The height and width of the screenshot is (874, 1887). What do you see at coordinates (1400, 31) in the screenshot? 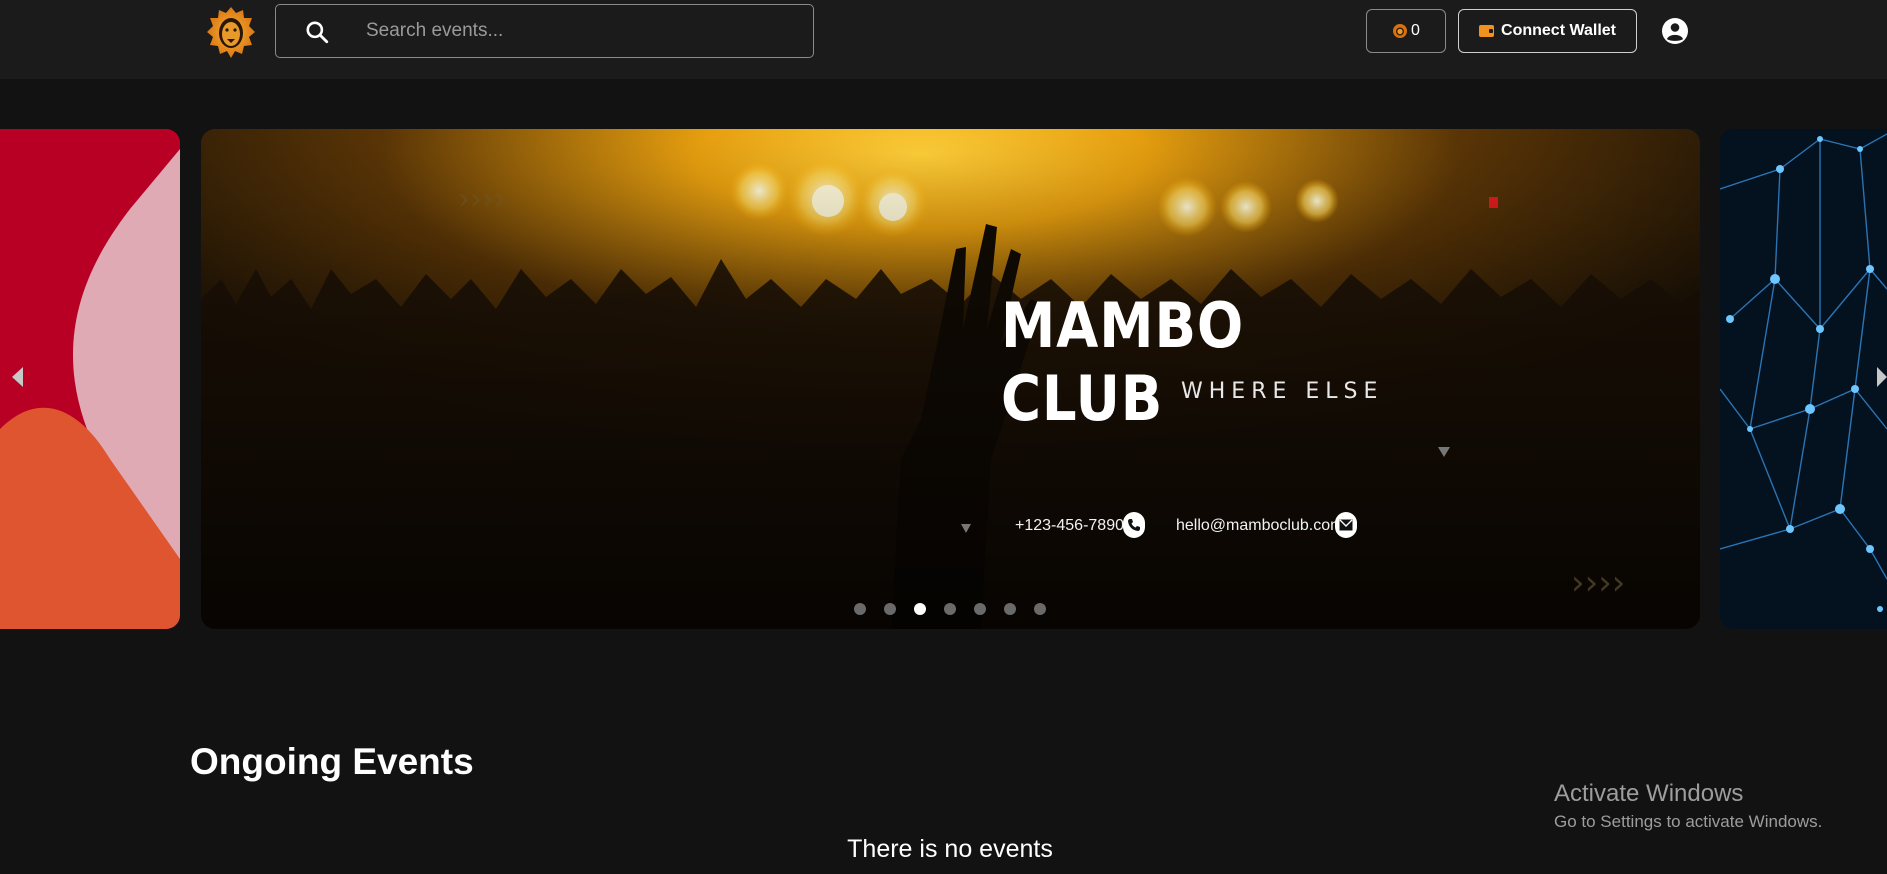
I see `lion-coin-icon` at bounding box center [1400, 31].